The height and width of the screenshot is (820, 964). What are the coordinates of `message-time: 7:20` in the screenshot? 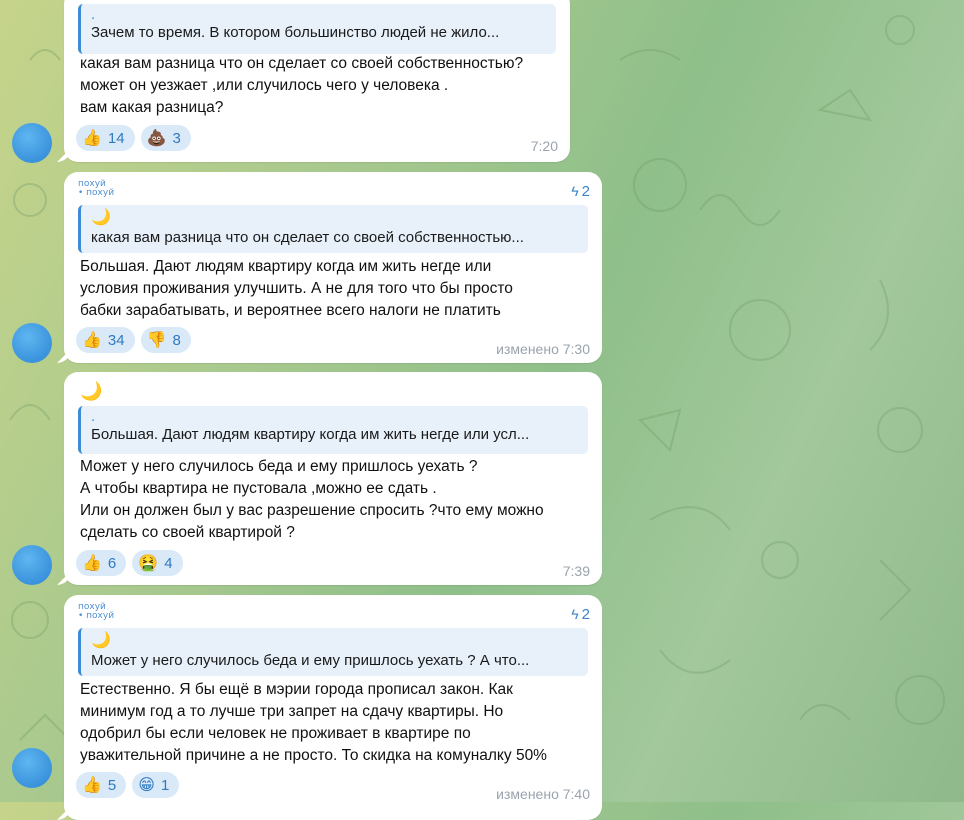 It's located at (544, 146).